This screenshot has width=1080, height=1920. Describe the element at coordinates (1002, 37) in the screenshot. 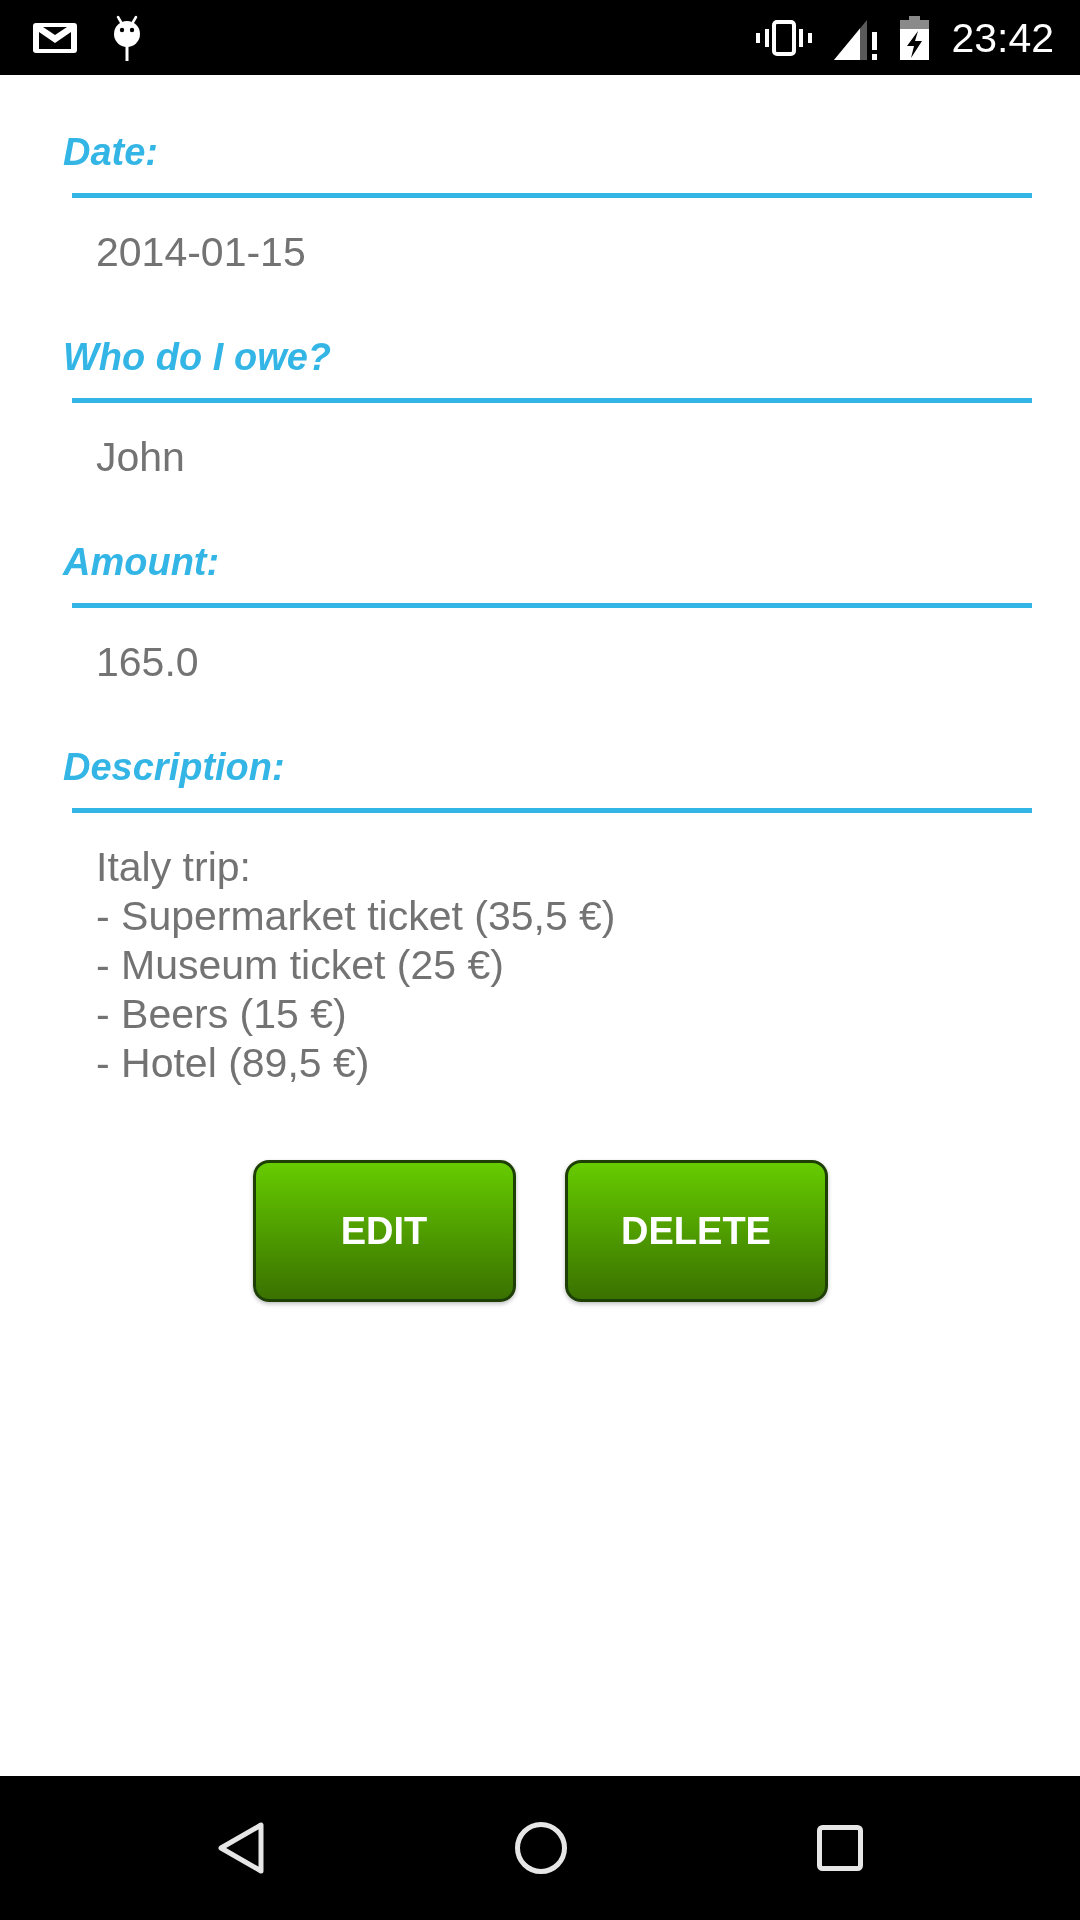

I see `status-time: 23:42` at that location.